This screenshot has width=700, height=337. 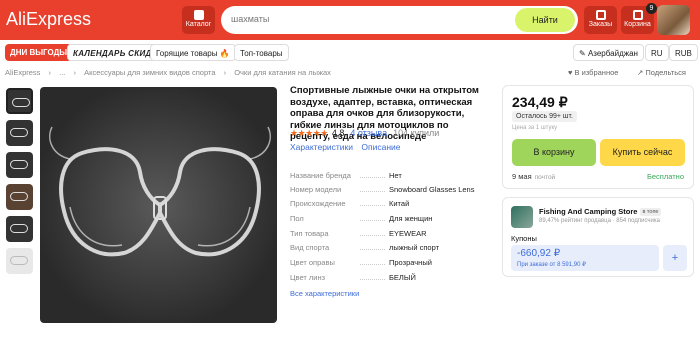 I want to click on cart-label: Корзина, so click(x=637, y=24).